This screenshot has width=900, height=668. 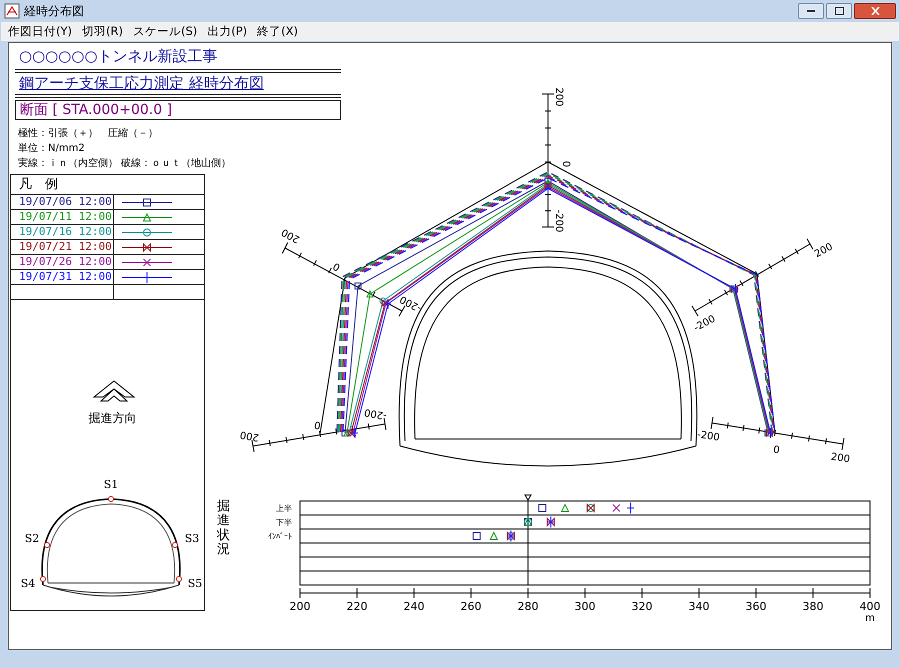 I want to click on menu-item: 作図日付(Y), so click(x=40, y=31).